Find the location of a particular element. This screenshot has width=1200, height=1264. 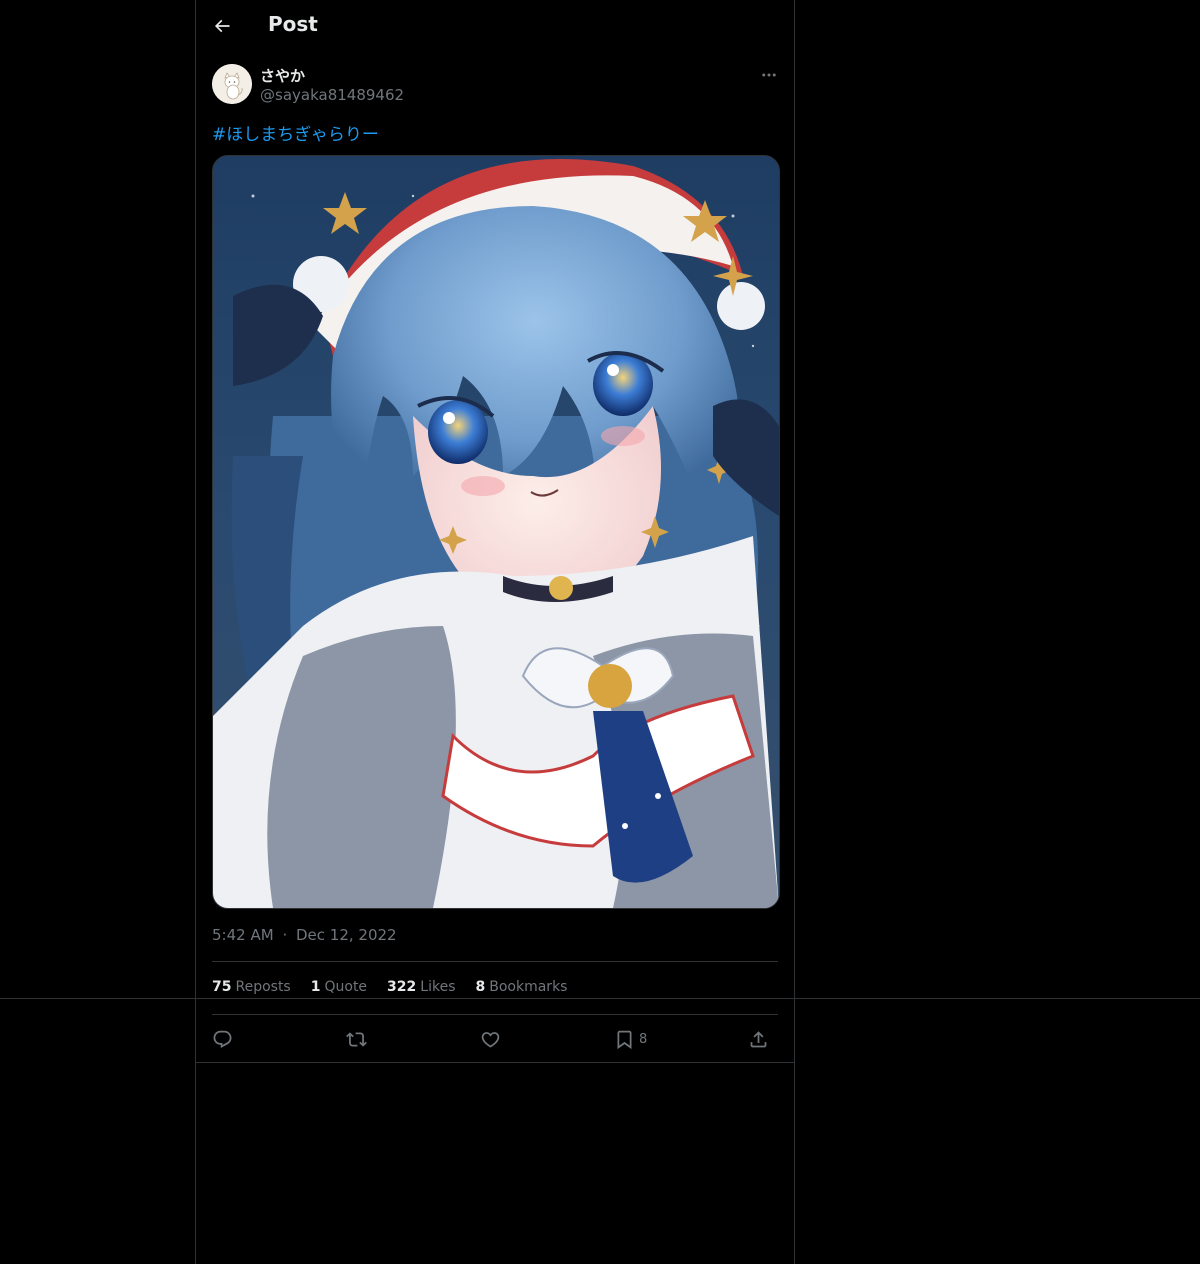

post-timestamp: 5:42 AM · Dec 12, 2022 is located at coordinates (304, 935).